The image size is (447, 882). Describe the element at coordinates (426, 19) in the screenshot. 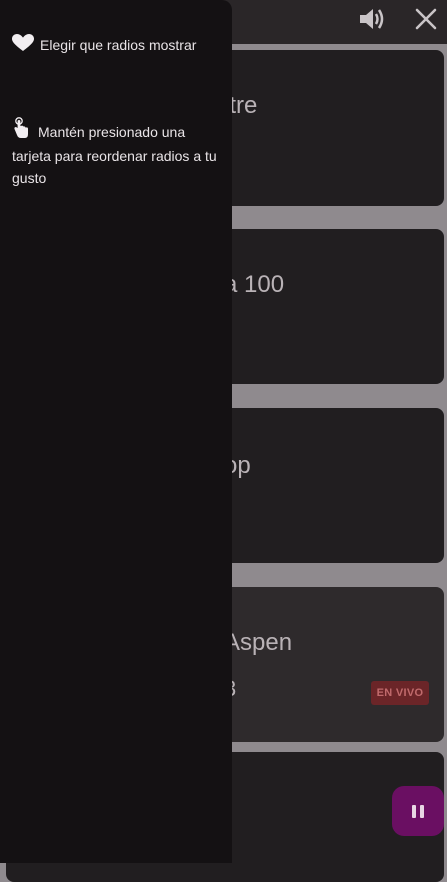

I see `close-icon` at that location.